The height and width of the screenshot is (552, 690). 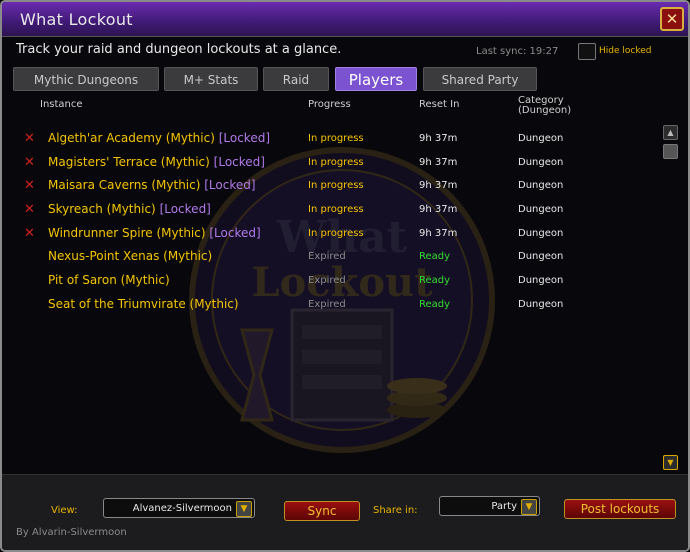 What do you see at coordinates (71, 532) in the screenshot?
I see `author-byline: By Alvarin-Silvermoon` at bounding box center [71, 532].